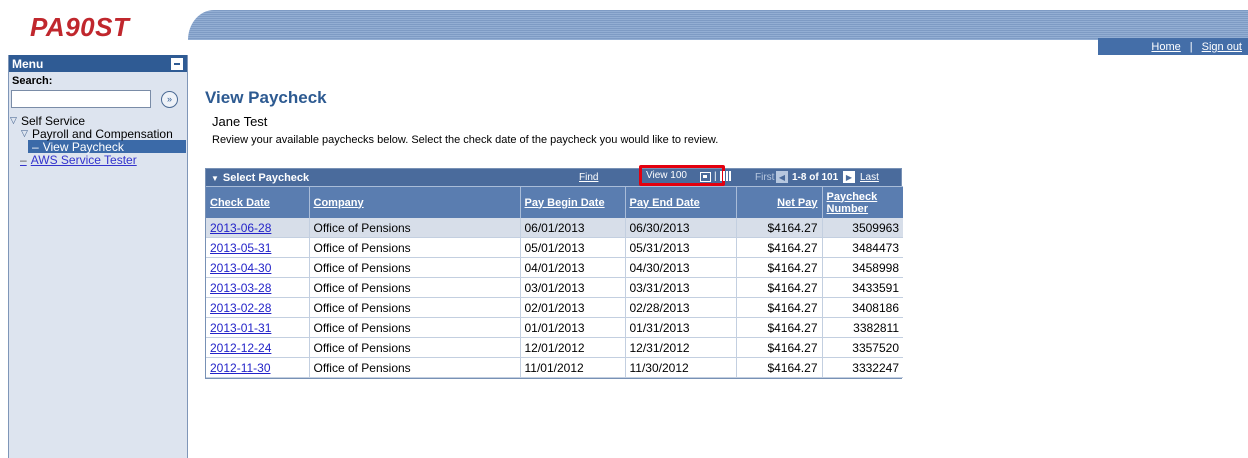 Image resolution: width=1248 pixels, height=458 pixels. Describe the element at coordinates (782, 177) in the screenshot. I see `previous-arrow-icon: ◀` at that location.